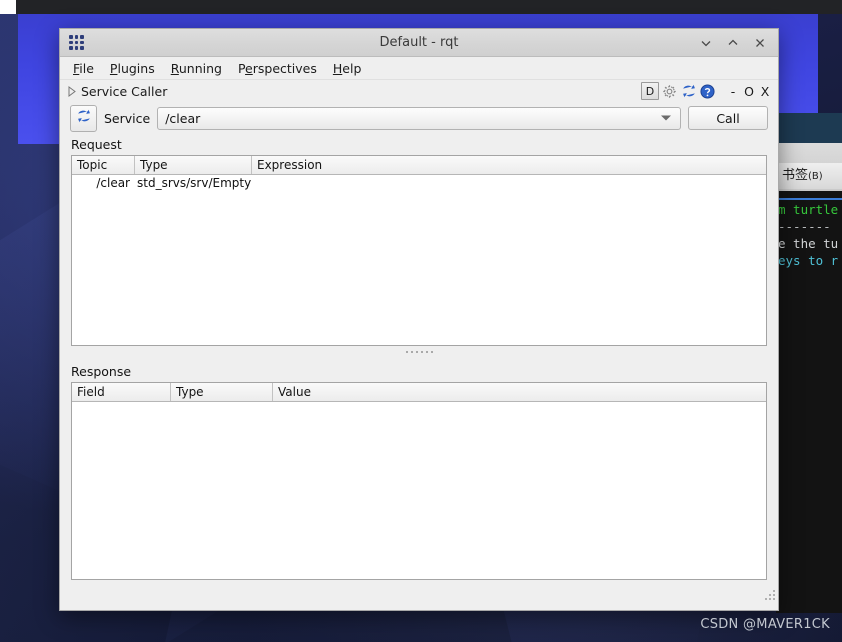 The image size is (842, 642). I want to click on menu-running: Running, so click(196, 68).